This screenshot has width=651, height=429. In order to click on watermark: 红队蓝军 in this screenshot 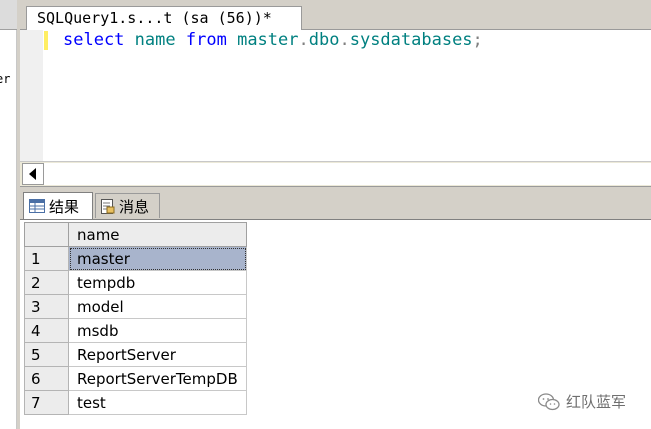, I will do `click(582, 401)`.